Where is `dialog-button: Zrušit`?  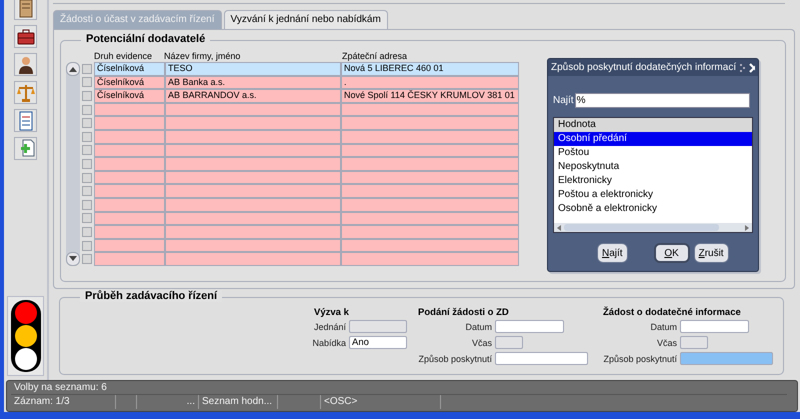
dialog-button: Zrušit is located at coordinates (711, 253).